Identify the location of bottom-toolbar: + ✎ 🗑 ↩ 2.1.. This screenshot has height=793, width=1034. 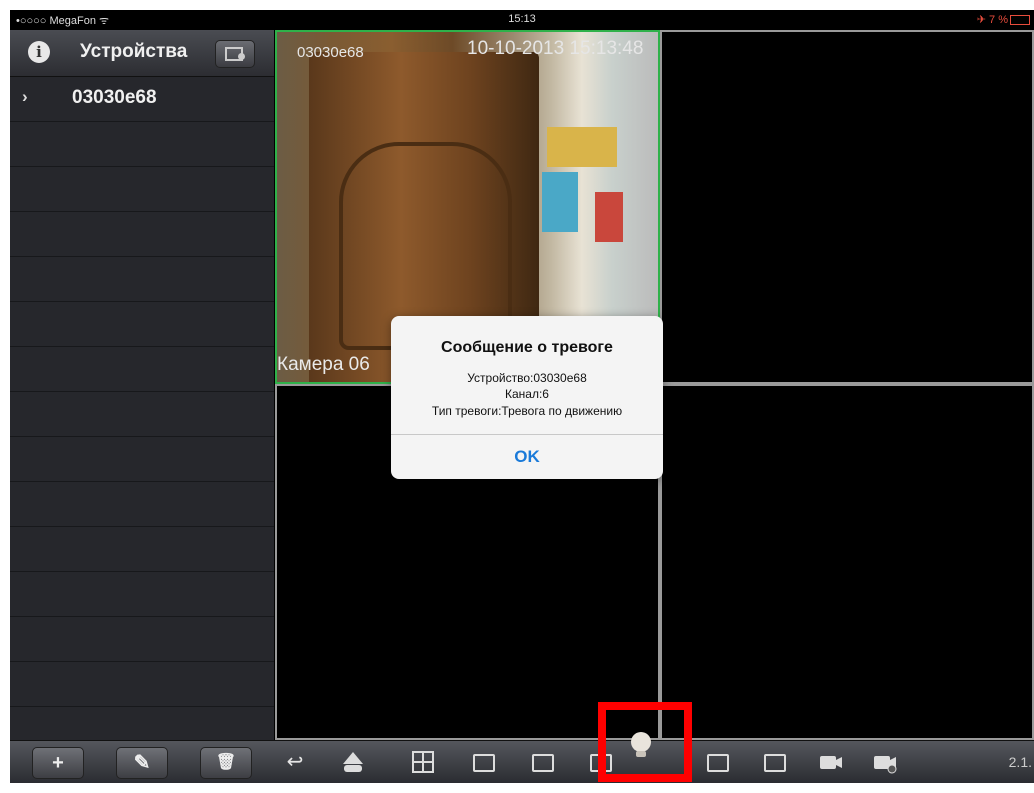
(522, 761).